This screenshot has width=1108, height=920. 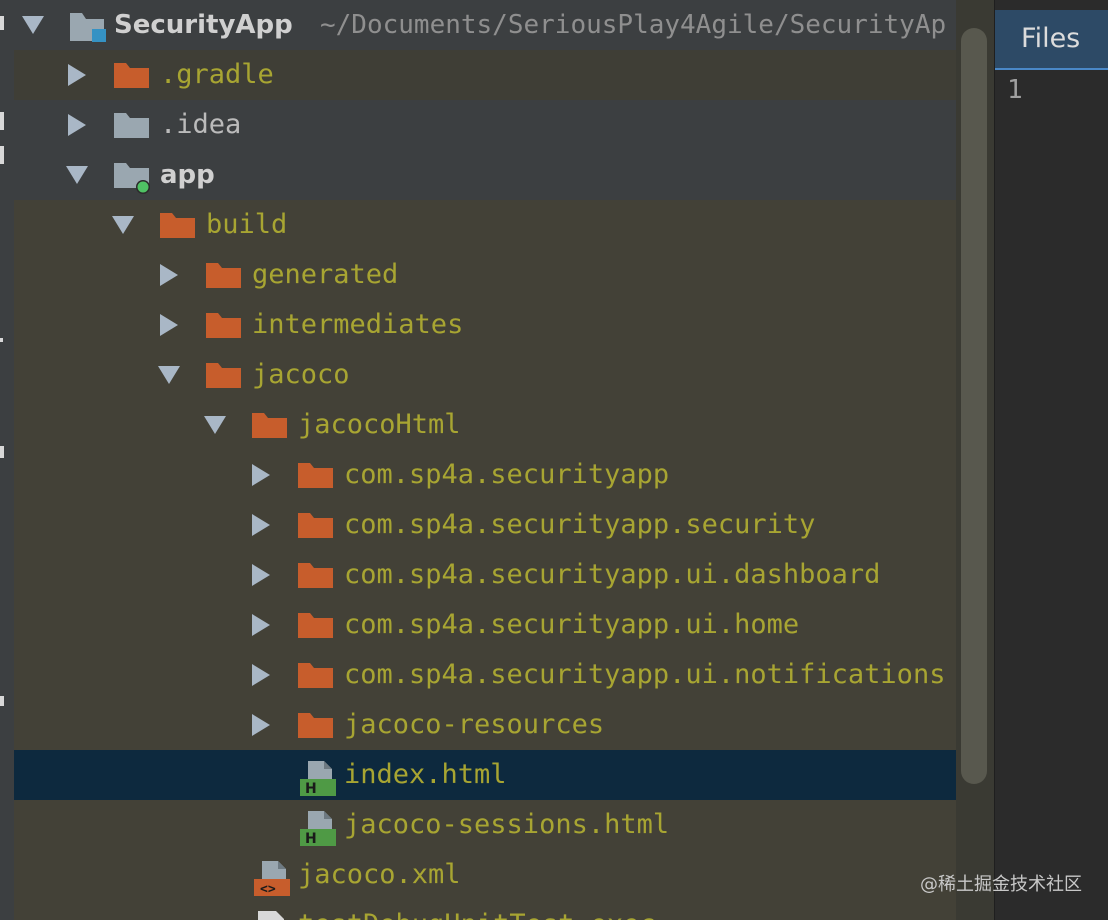 What do you see at coordinates (203, 25) in the screenshot?
I see `project-name: SecurityApp` at bounding box center [203, 25].